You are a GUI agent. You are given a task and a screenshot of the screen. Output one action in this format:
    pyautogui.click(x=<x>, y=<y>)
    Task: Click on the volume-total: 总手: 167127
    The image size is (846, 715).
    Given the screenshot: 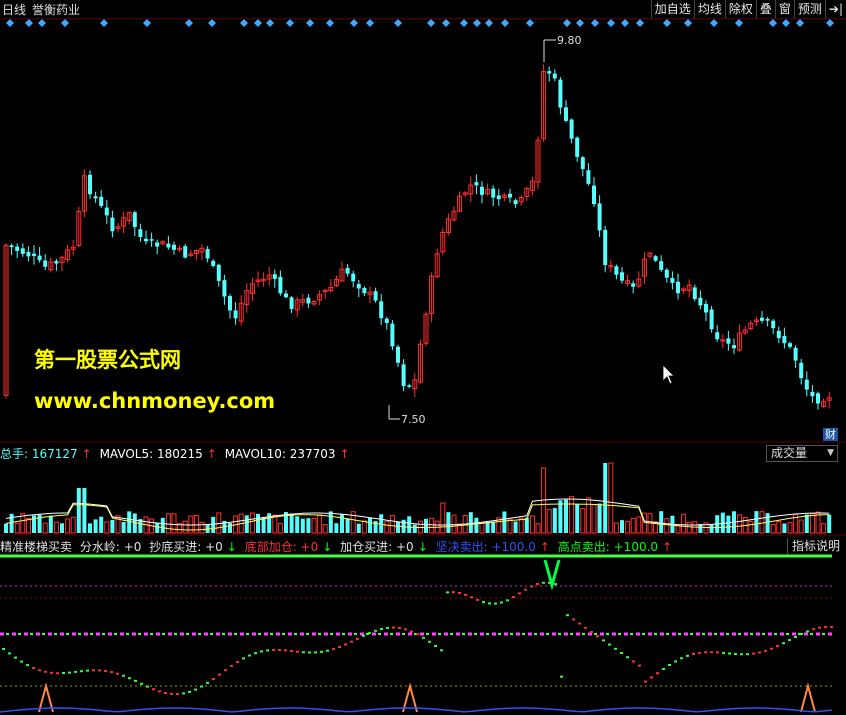 What is the action you would take?
    pyautogui.click(x=39, y=454)
    